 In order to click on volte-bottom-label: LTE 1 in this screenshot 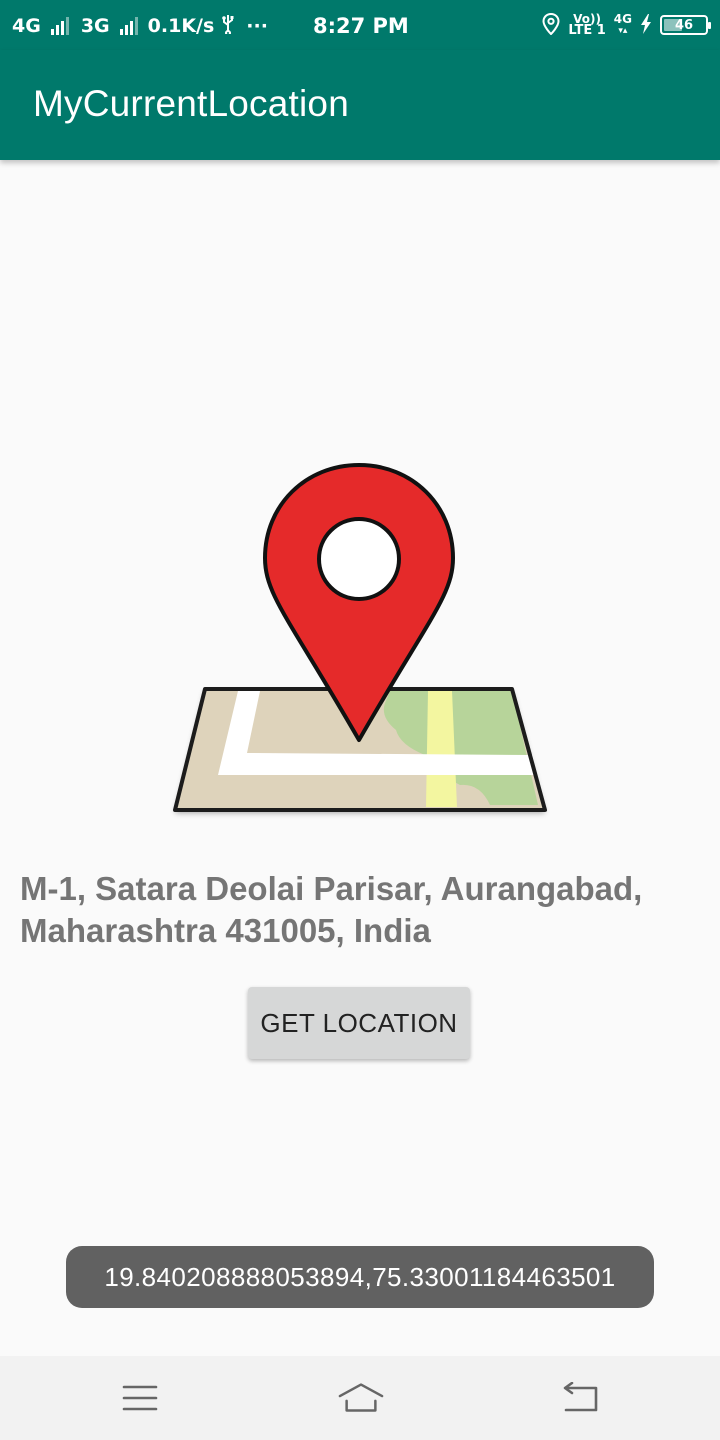, I will do `click(587, 30)`.